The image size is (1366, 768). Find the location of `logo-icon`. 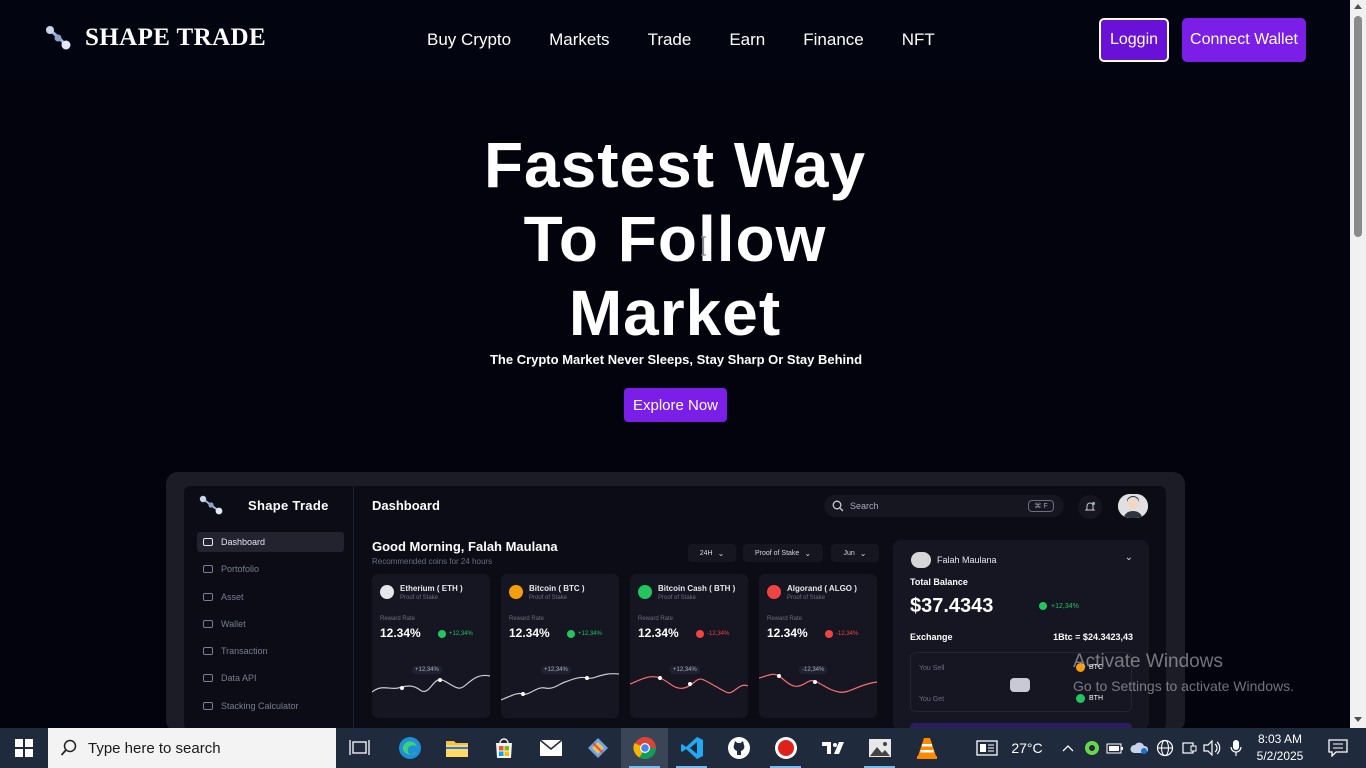

logo-icon is located at coordinates (58, 38).